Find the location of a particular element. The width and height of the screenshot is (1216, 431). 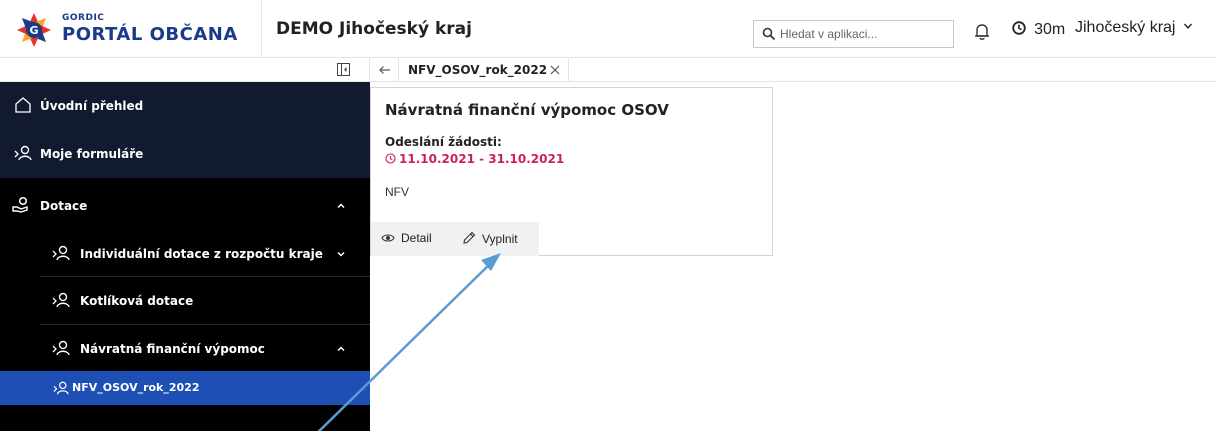

app-title: DEMO Jihočeský kraj is located at coordinates (374, 29).